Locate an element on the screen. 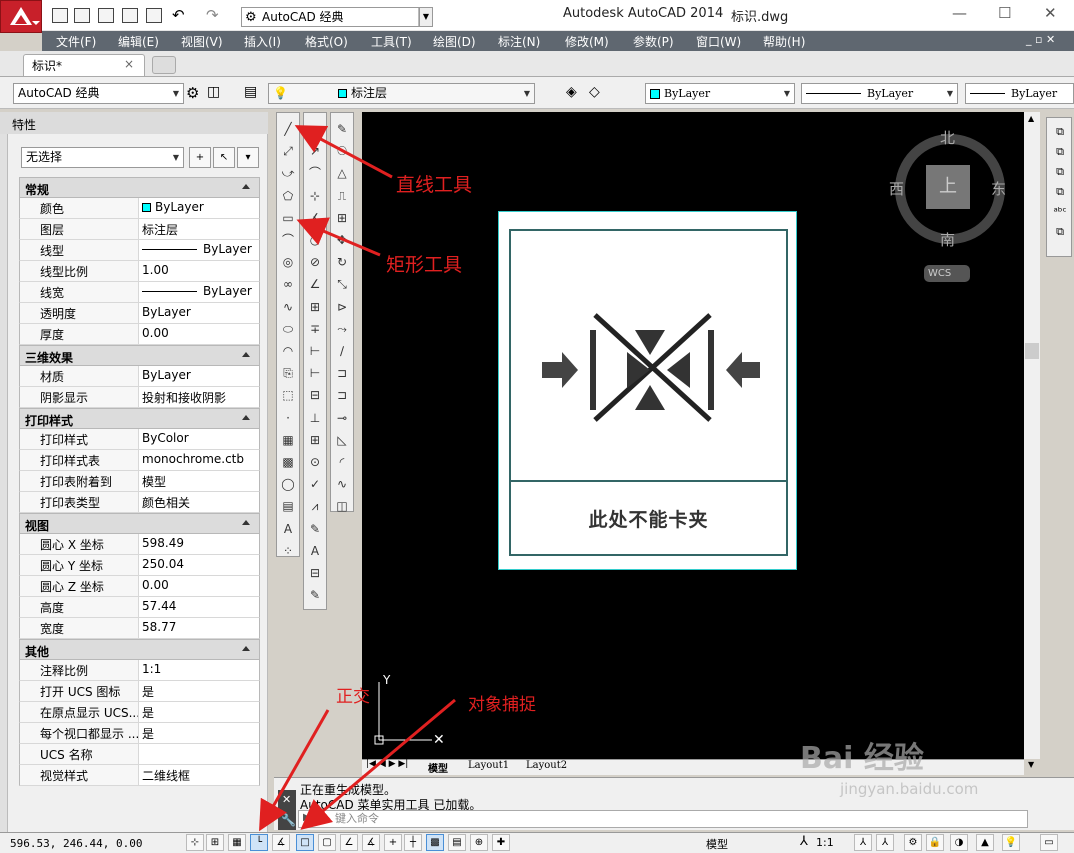 The width and height of the screenshot is (1074, 853). property-row: 打印样式 ByColor is located at coordinates (139, 439).